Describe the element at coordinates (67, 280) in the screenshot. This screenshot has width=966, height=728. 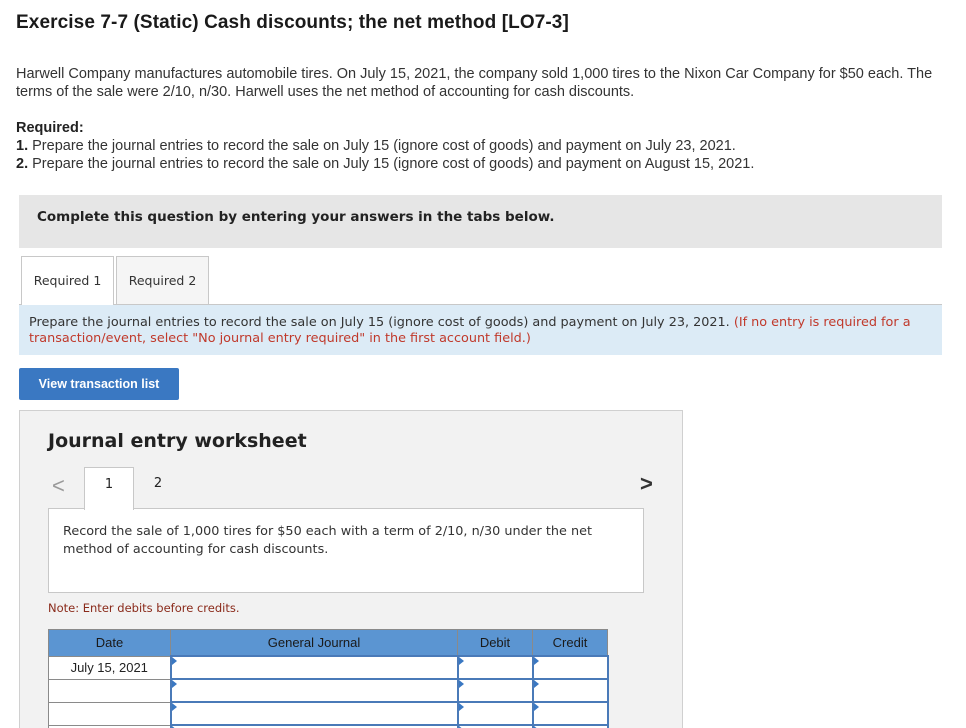
I see `tab-required-1: Required 1` at that location.